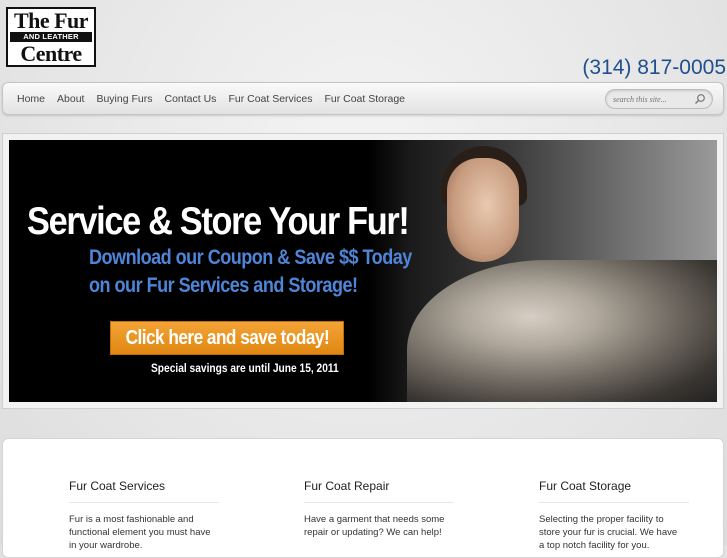 The width and height of the screenshot is (727, 558). I want to click on column-services-title: Fur Coat Services, so click(149, 486).